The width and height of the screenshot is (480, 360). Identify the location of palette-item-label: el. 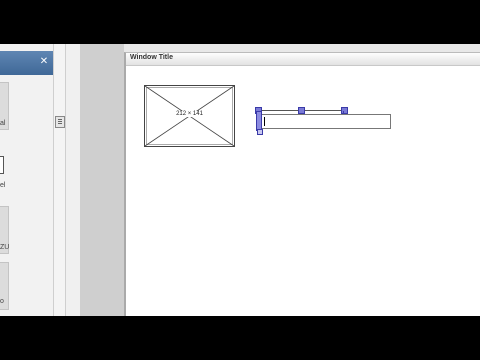
(3, 185).